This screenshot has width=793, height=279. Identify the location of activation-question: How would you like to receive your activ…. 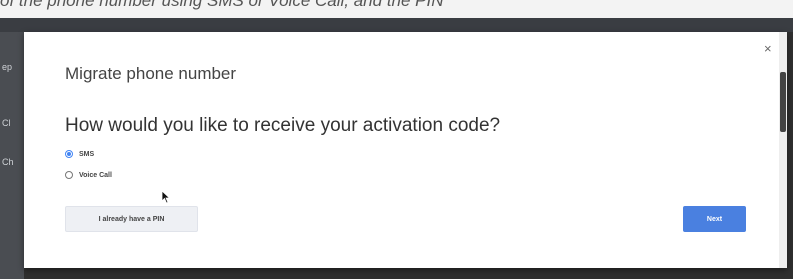
(283, 125).